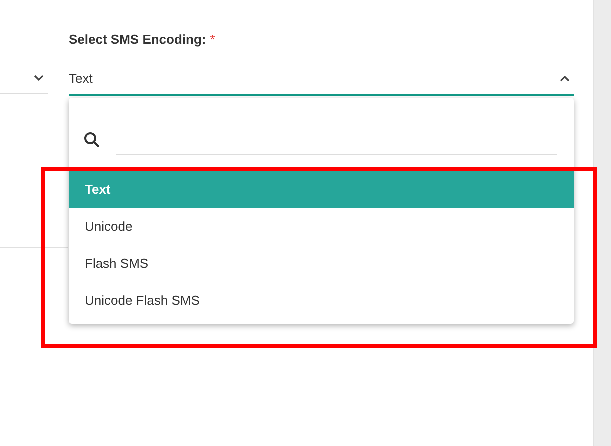 This screenshot has width=611, height=446. Describe the element at coordinates (321, 263) in the screenshot. I see `dropdown-option: Flash SMS` at that location.